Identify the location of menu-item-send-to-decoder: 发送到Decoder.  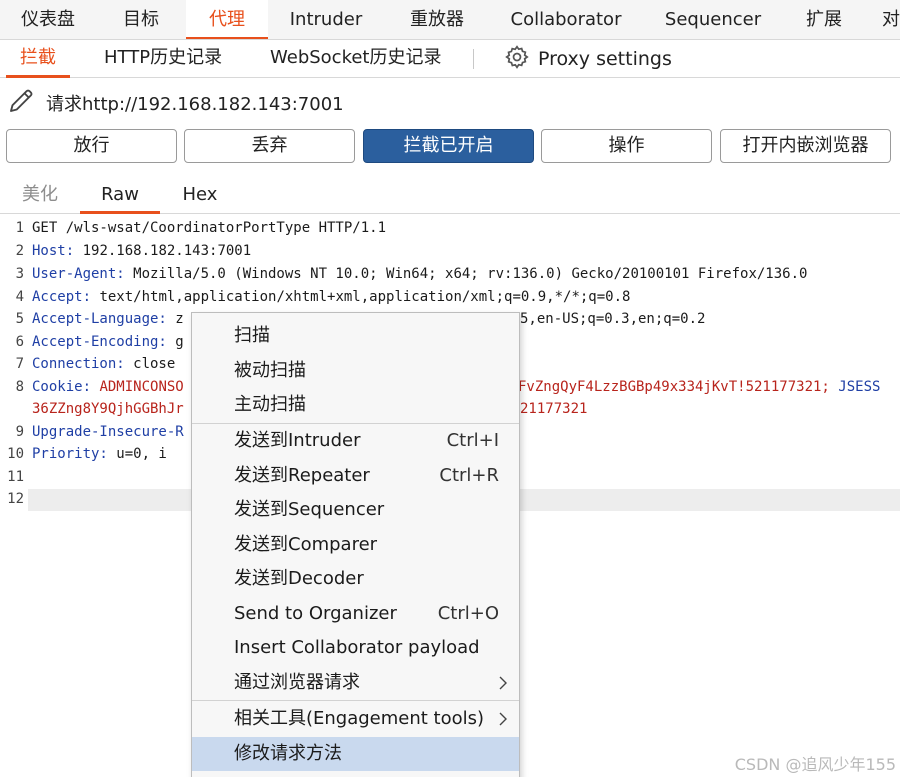
(355, 579).